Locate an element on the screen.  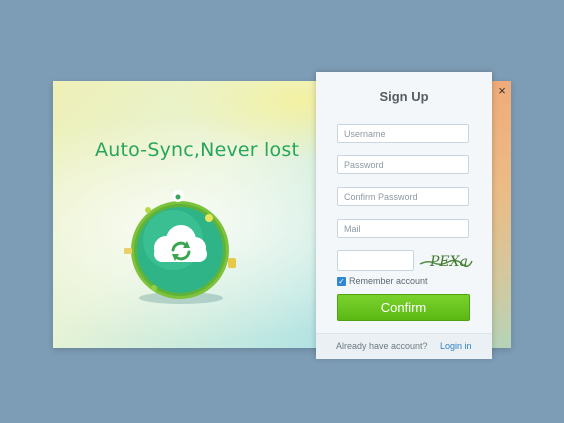
checkbox-checked-icon: ✓ is located at coordinates (341, 281).